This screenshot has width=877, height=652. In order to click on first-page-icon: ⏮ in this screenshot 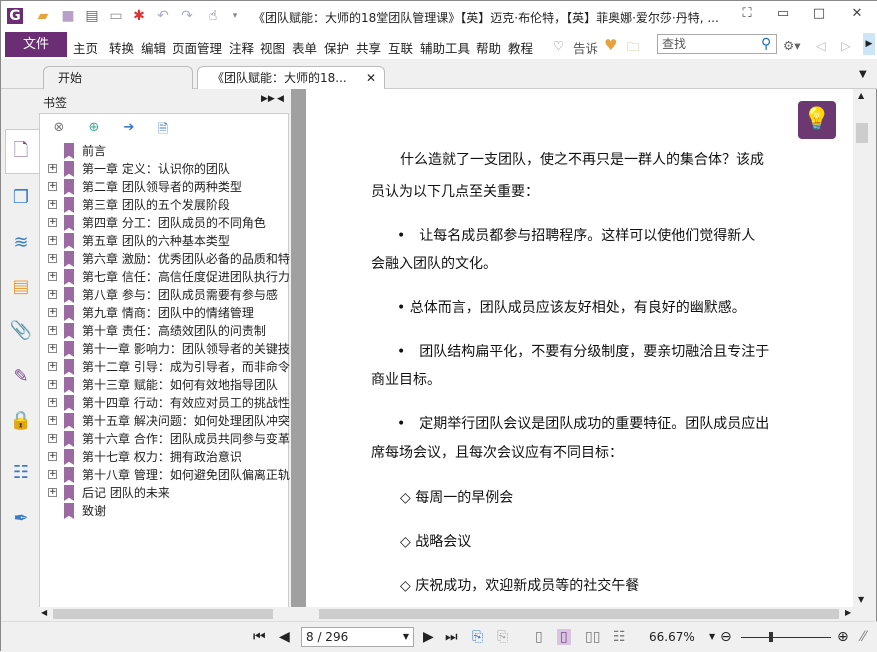, I will do `click(259, 637)`.